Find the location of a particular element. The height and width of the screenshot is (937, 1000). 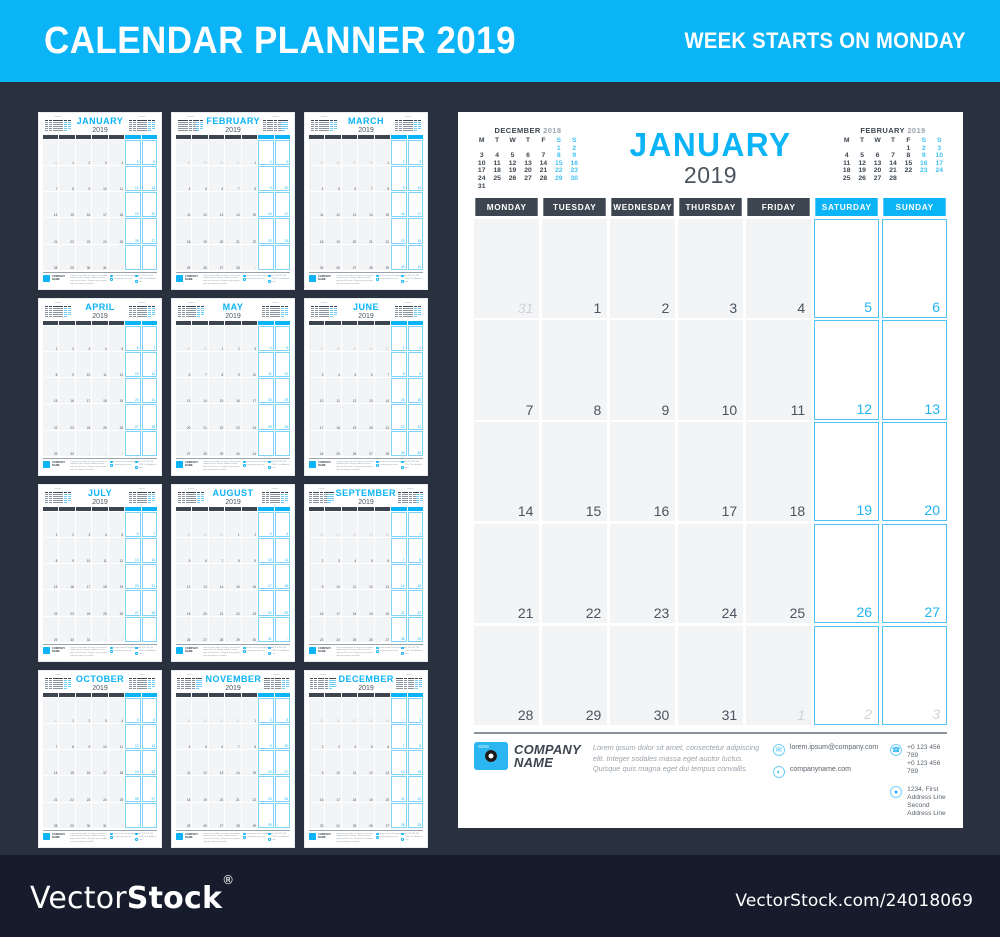

day-cell: 25 is located at coordinates (778, 573).